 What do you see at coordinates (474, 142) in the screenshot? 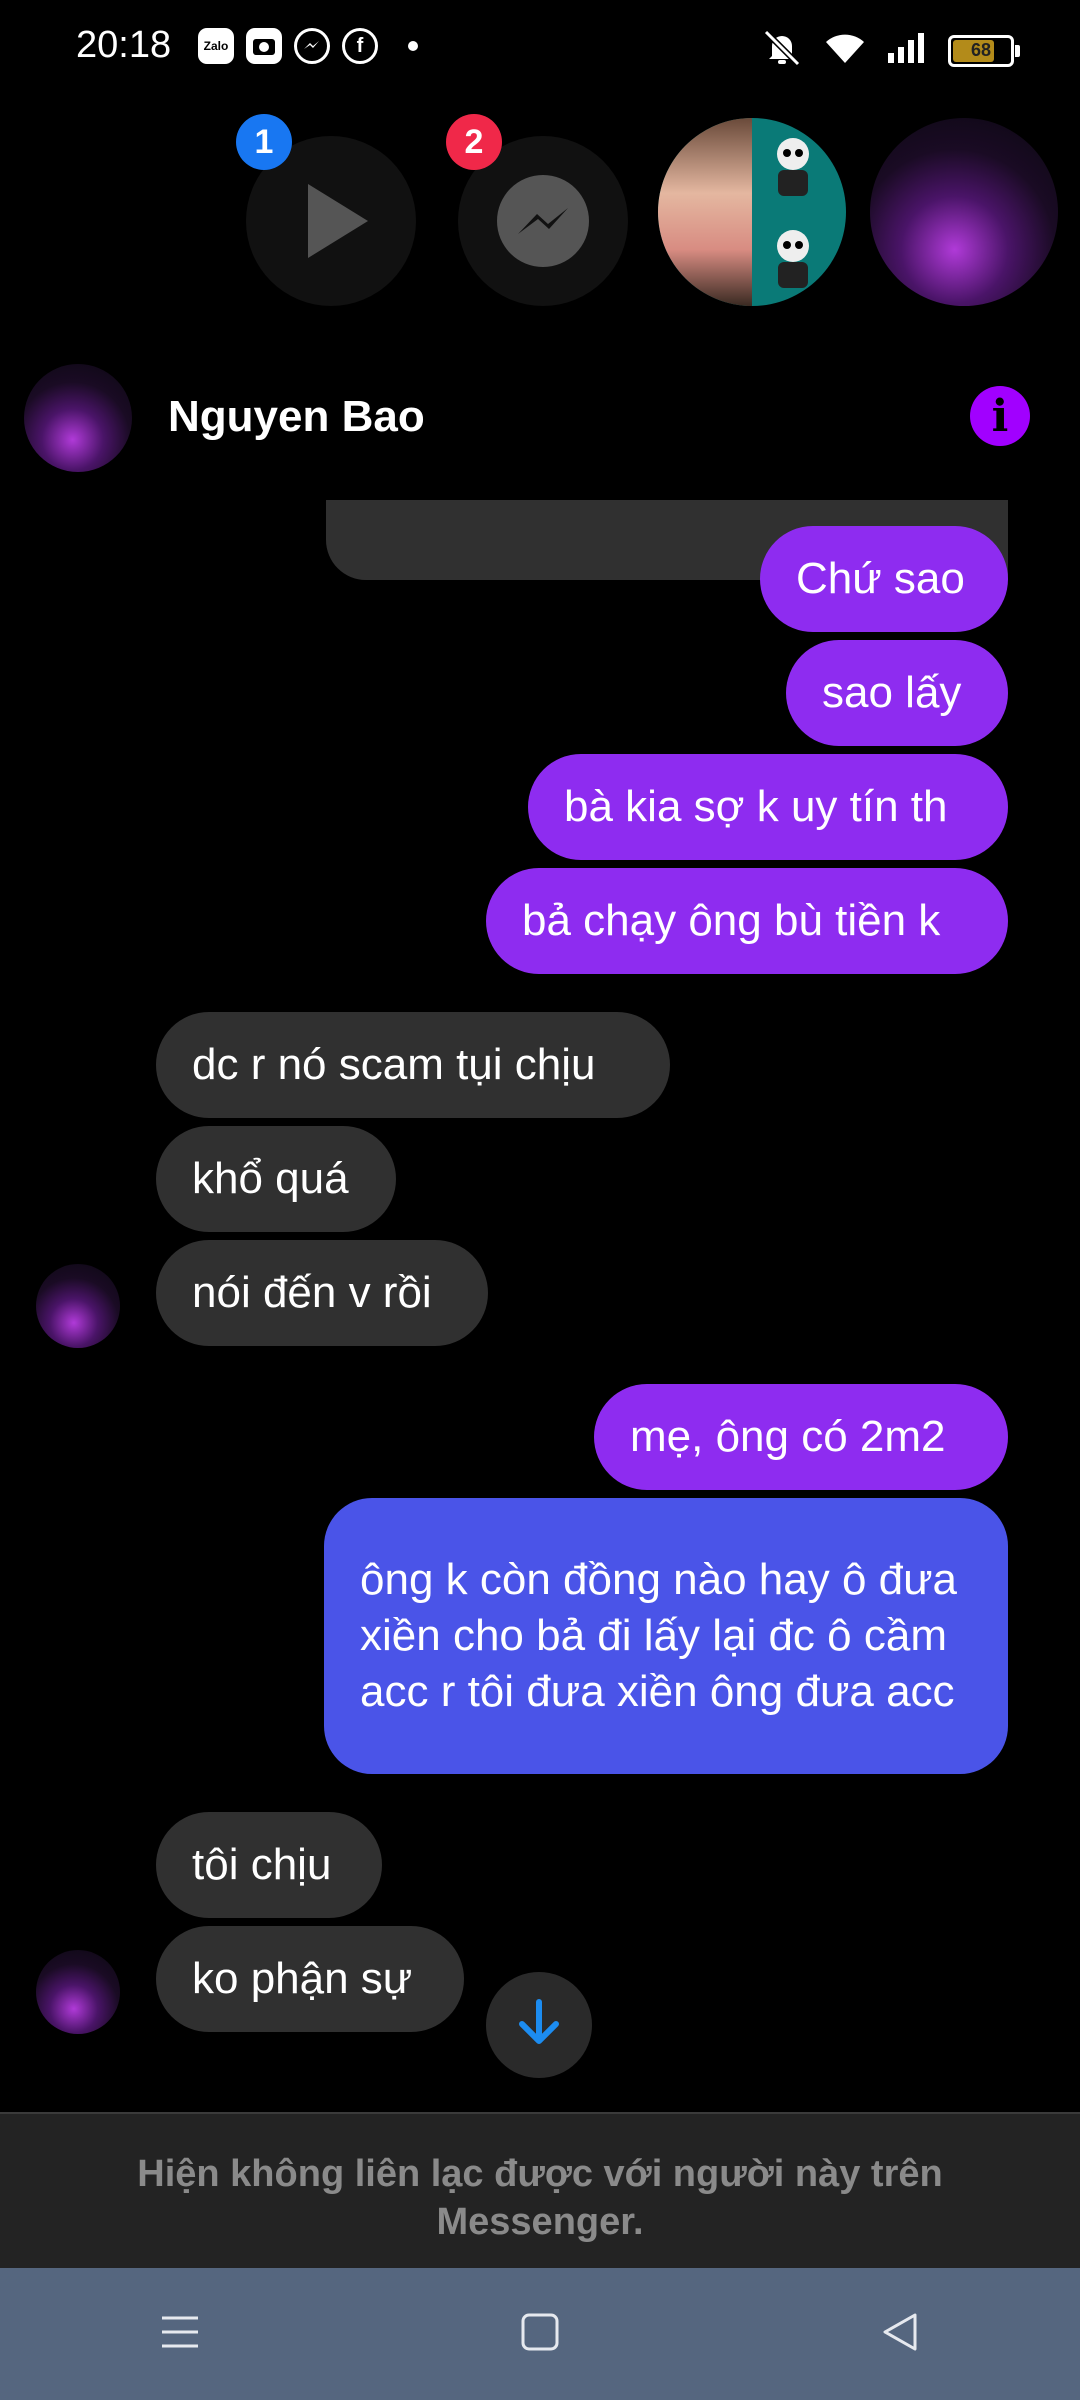
I see `badge-count: 2` at bounding box center [474, 142].